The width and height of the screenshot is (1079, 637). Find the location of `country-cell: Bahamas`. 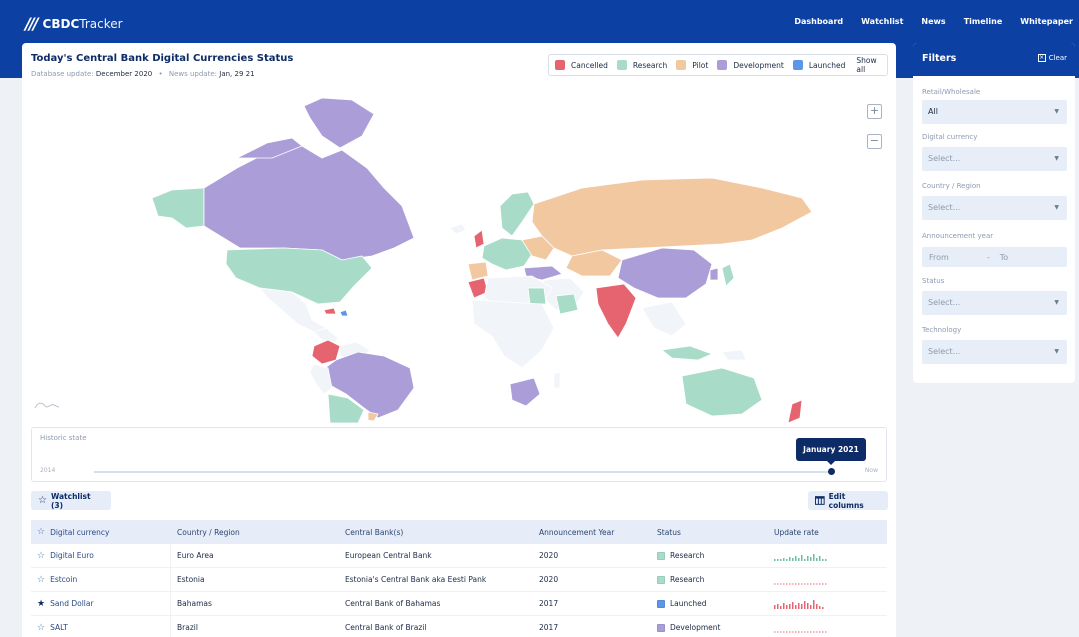

country-cell: Bahamas is located at coordinates (194, 603).